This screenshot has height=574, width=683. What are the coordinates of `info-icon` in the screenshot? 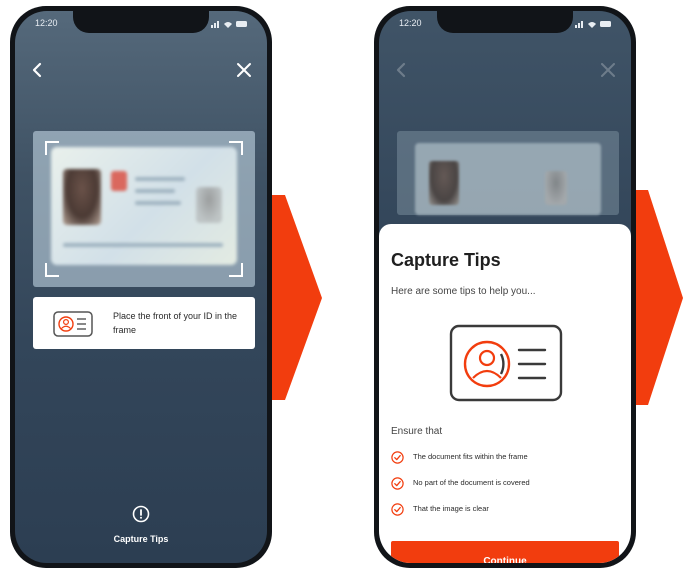 It's located at (141, 514).